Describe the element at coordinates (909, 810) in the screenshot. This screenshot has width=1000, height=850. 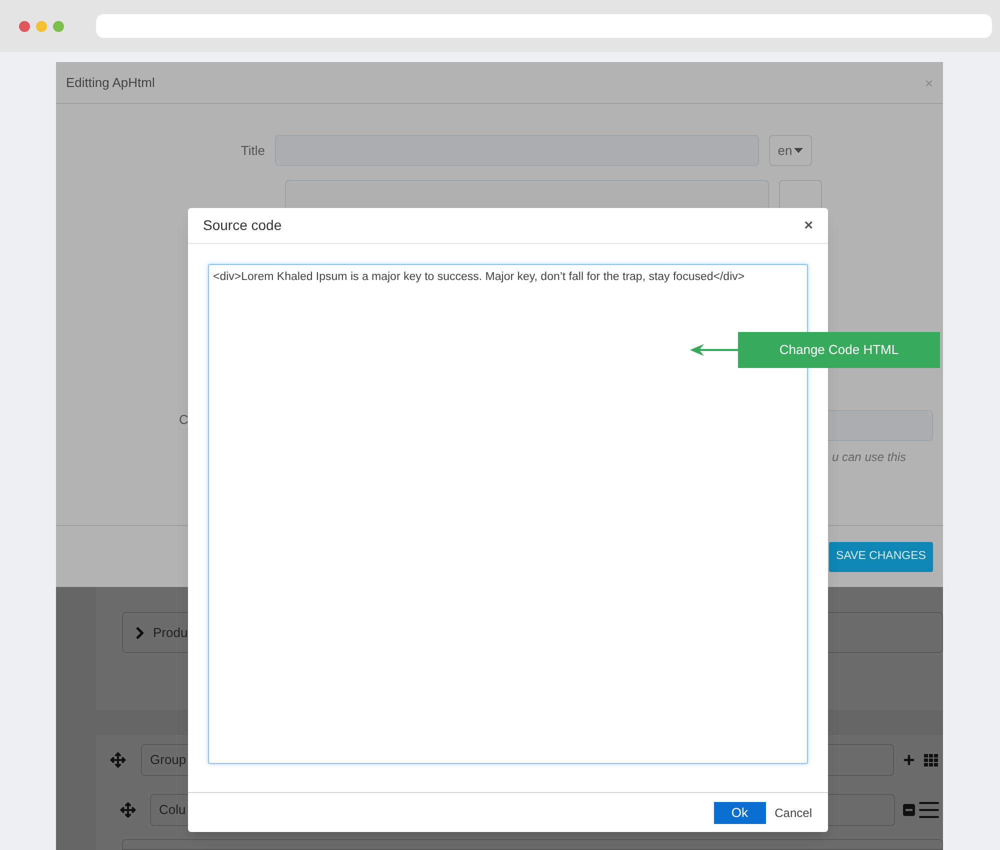
I see `collapse-icon` at that location.